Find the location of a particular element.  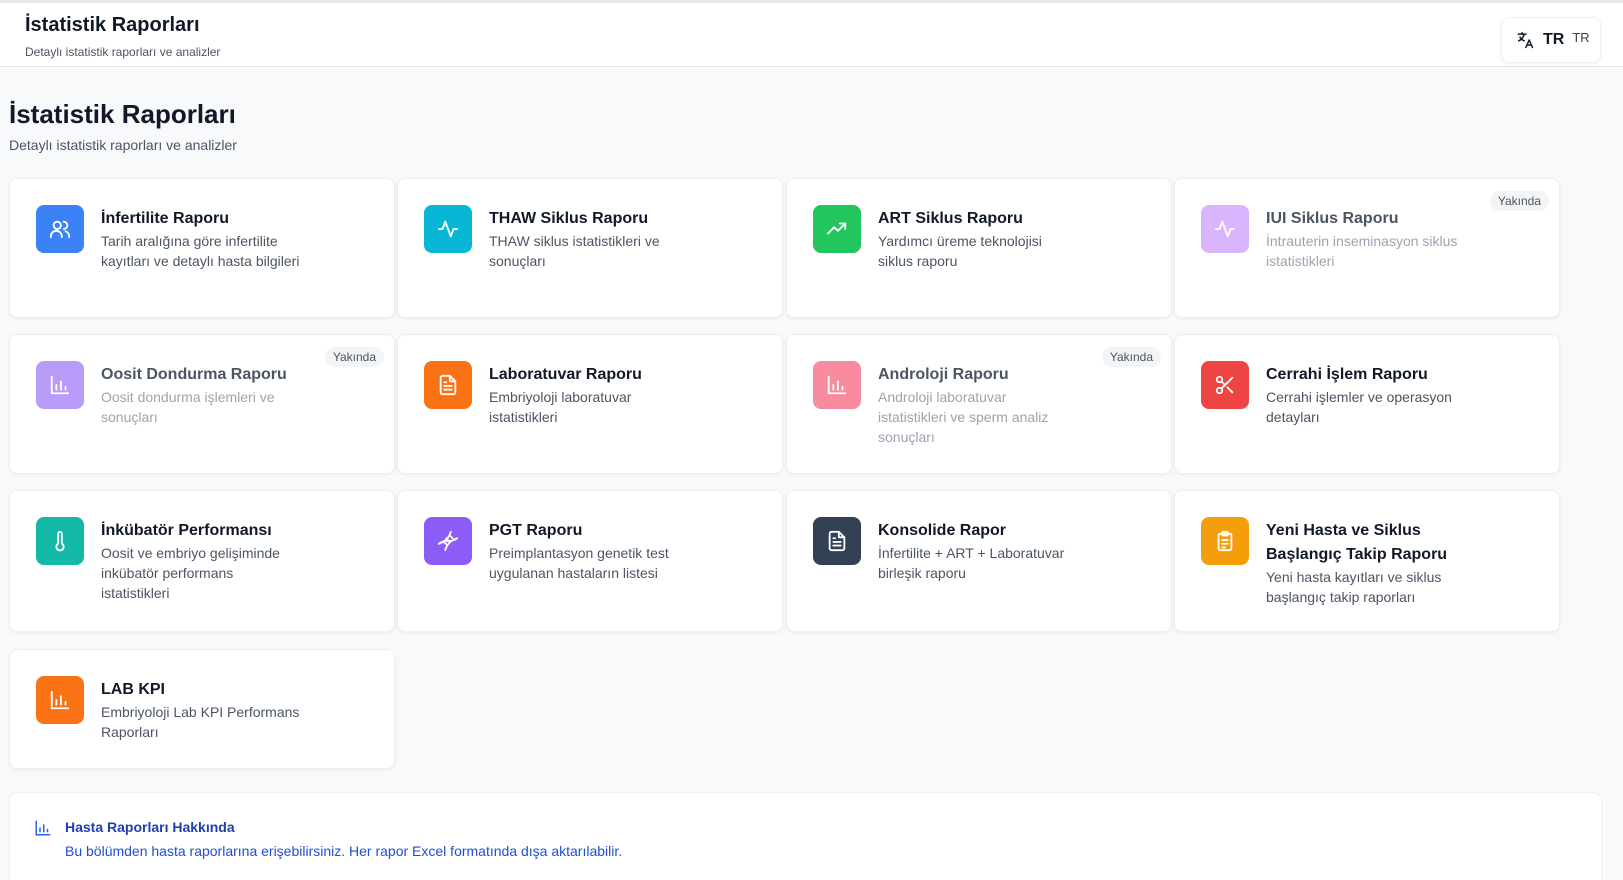

users-icon is located at coordinates (60, 229).